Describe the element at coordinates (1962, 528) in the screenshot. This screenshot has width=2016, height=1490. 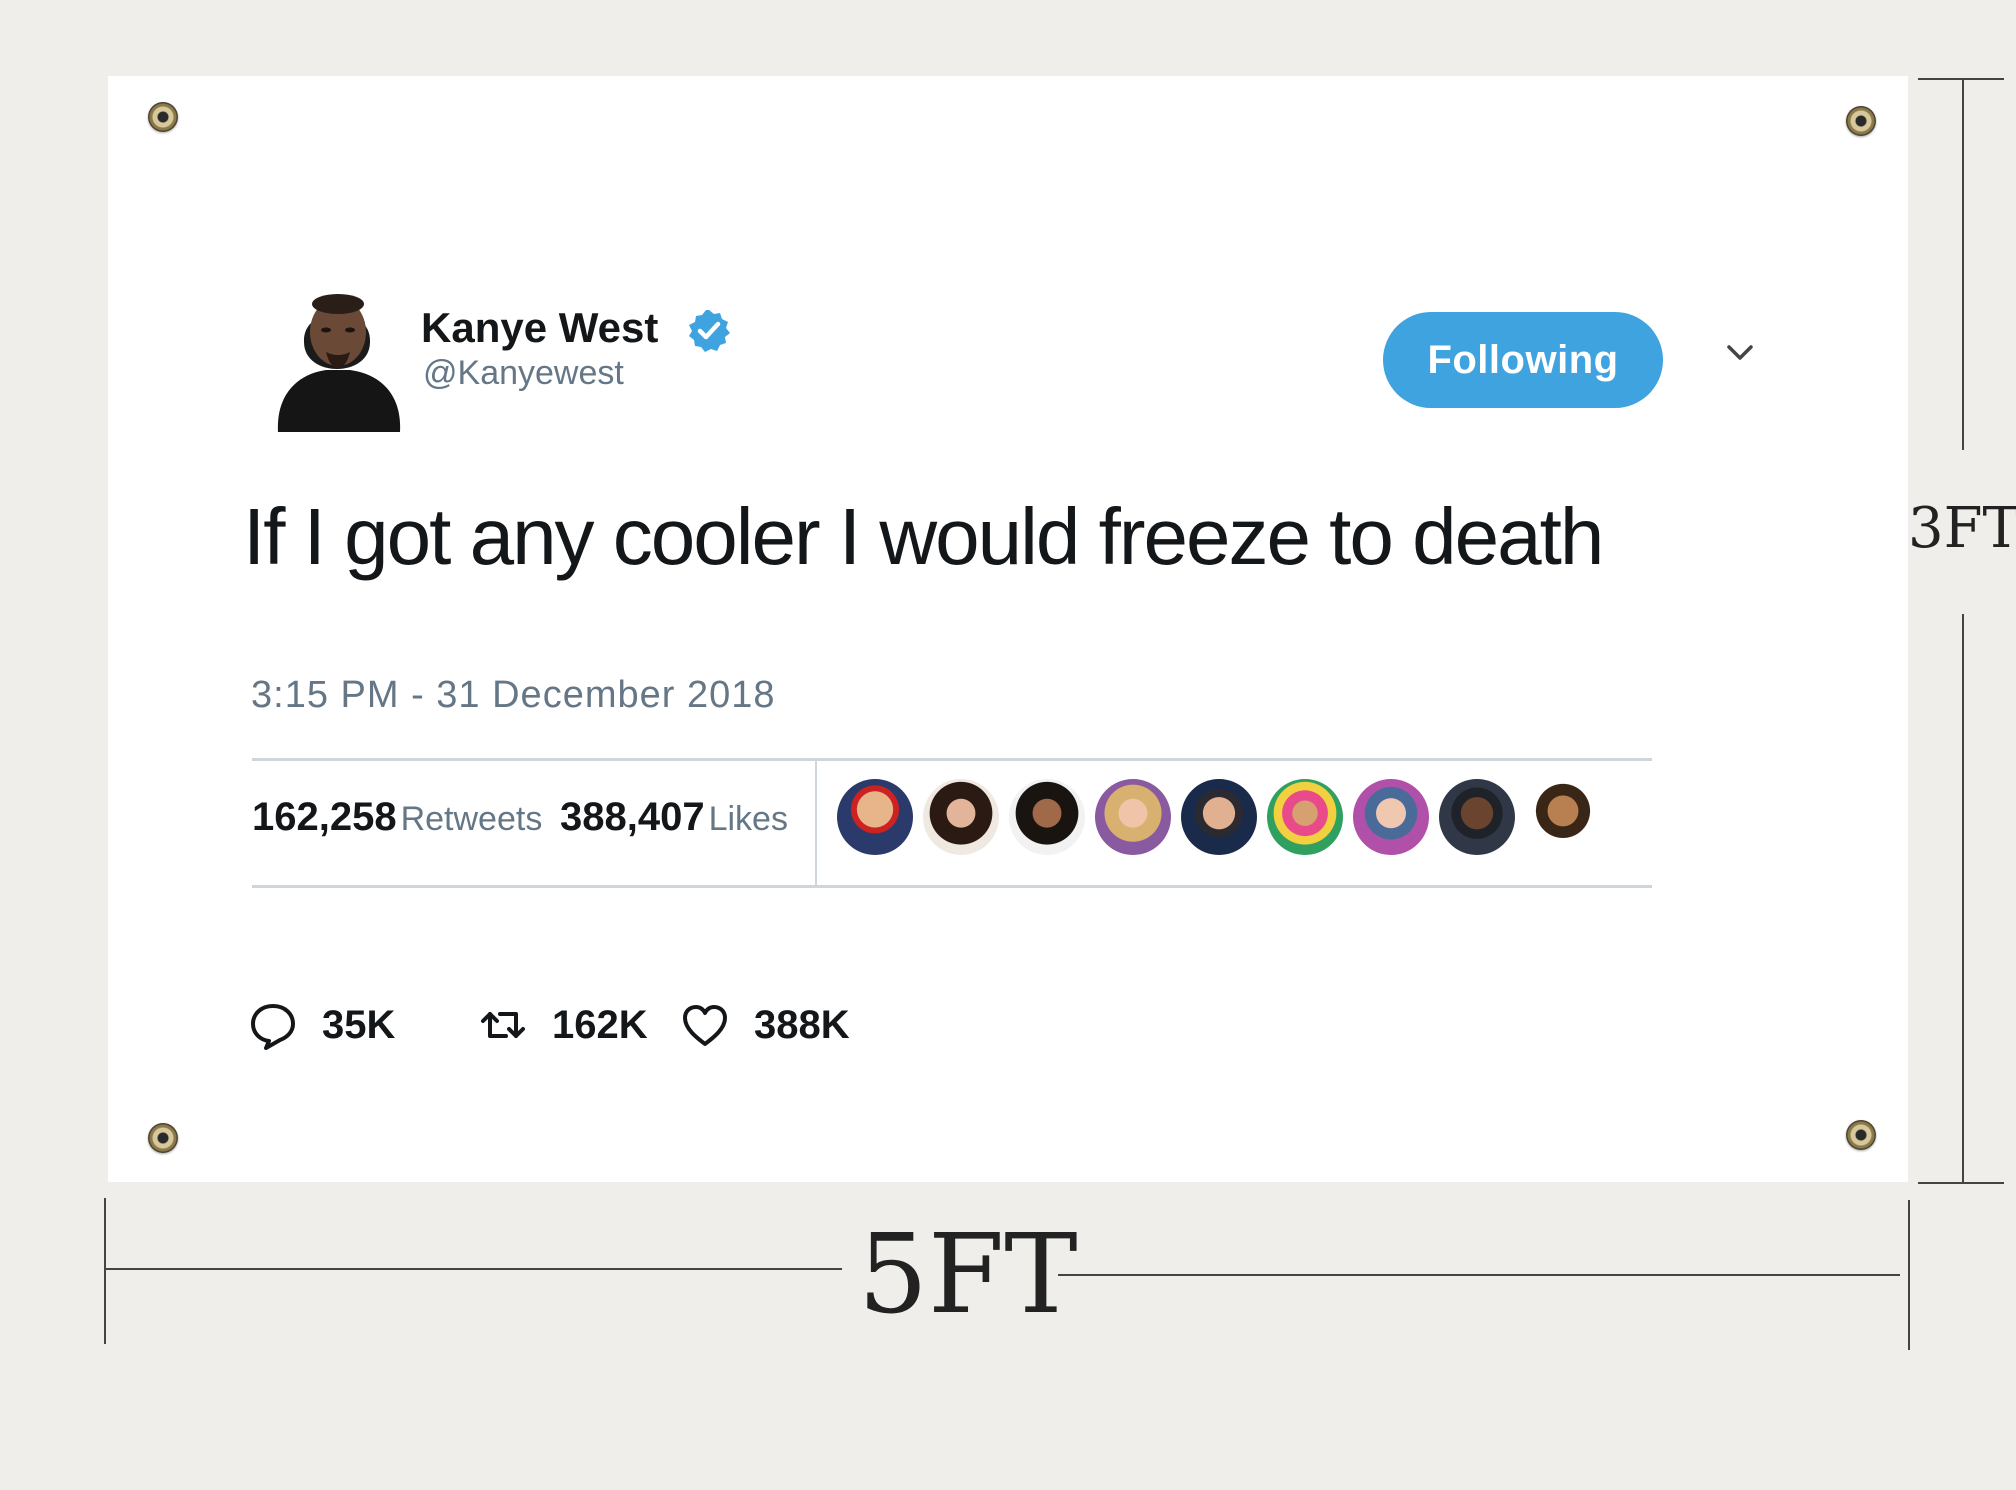
I see `height-label: 3FT` at that location.